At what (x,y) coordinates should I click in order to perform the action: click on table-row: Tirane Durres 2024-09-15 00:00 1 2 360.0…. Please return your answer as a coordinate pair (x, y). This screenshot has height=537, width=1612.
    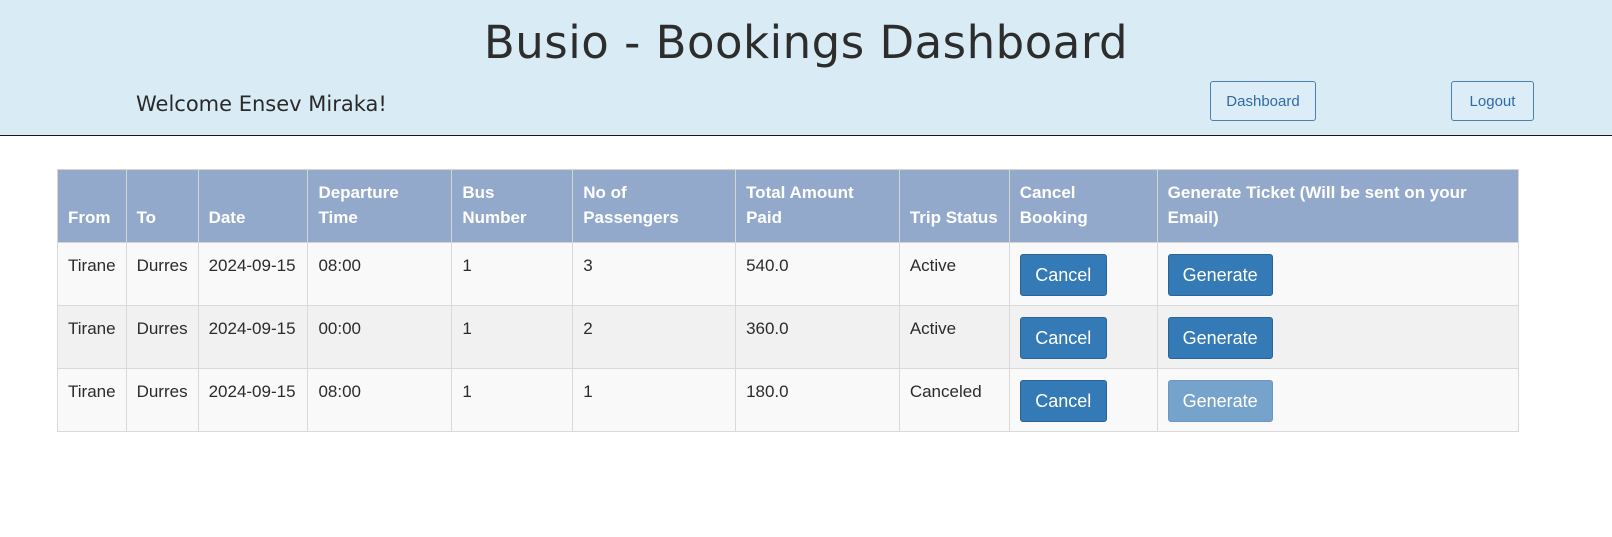
    Looking at the image, I should click on (788, 337).